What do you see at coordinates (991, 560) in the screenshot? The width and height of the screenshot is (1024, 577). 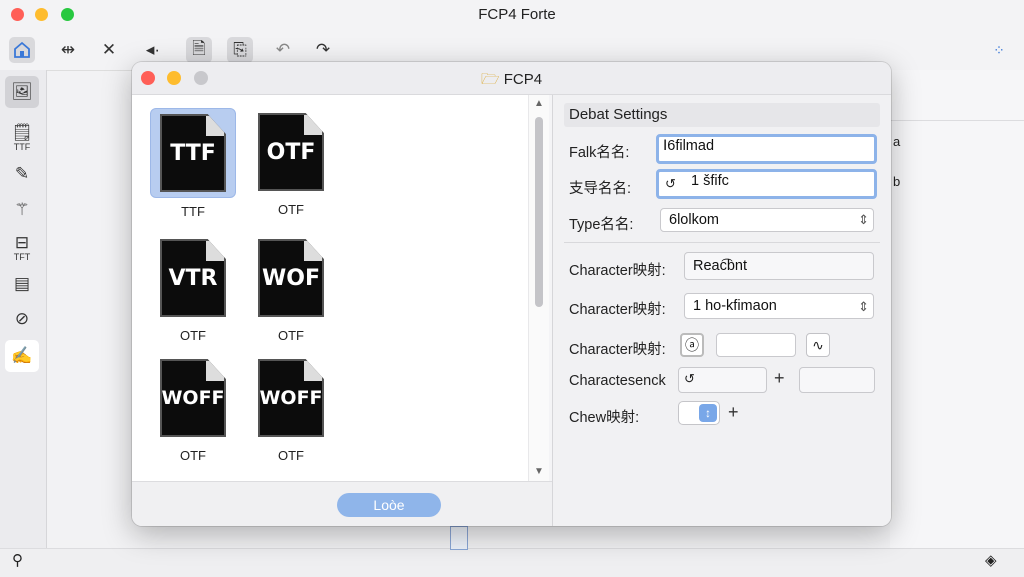 I see `diamond-icon: ◈` at bounding box center [991, 560].